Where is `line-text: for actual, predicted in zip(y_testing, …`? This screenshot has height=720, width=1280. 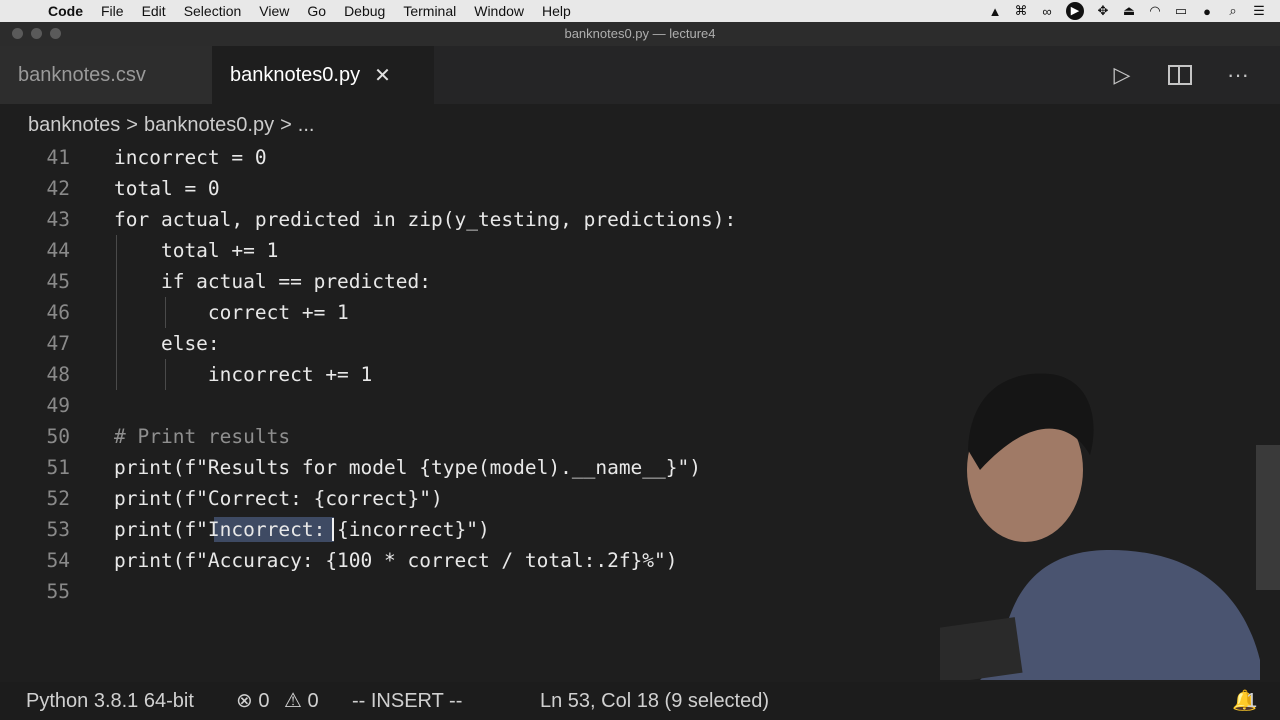 line-text: for actual, predicted in zip(y_testing, … is located at coordinates (425, 219).